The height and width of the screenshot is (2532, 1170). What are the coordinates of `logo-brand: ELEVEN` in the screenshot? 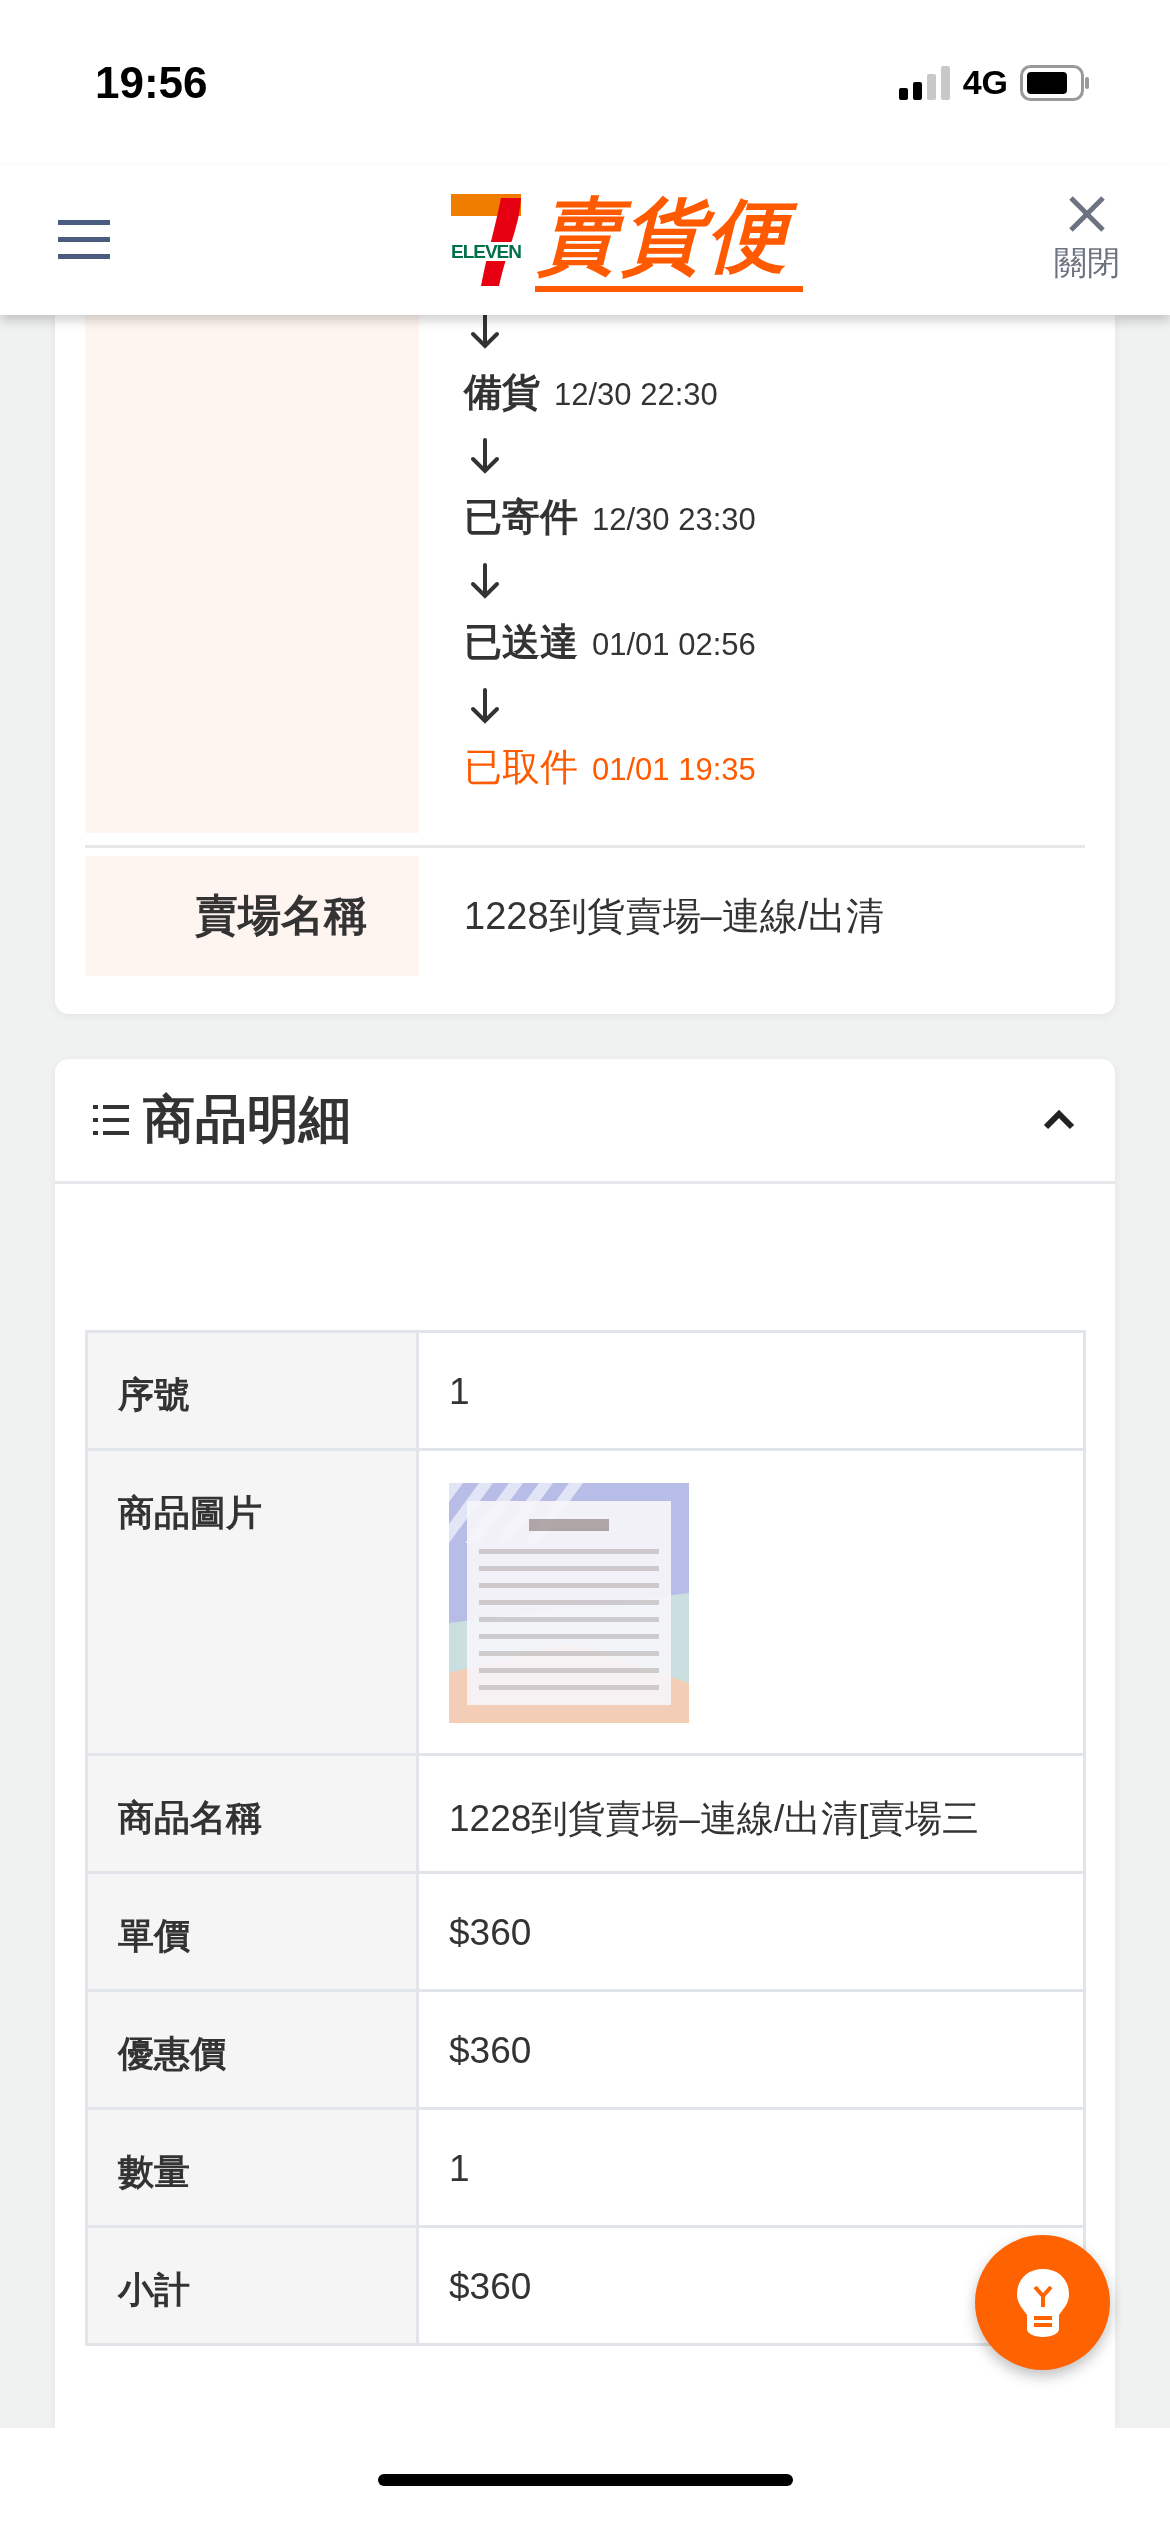 It's located at (486, 251).